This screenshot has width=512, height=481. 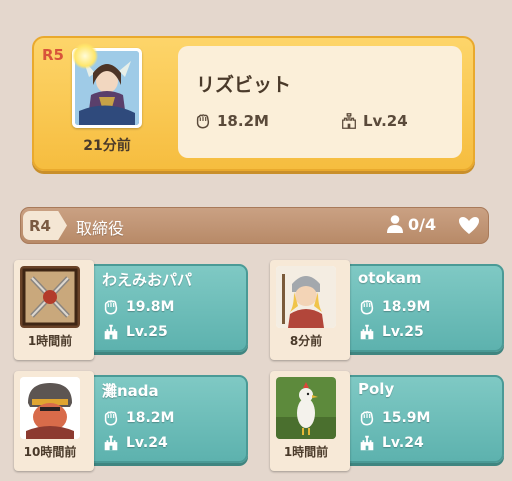 I want to click on leader-power-value: 18.2M, so click(x=243, y=121).